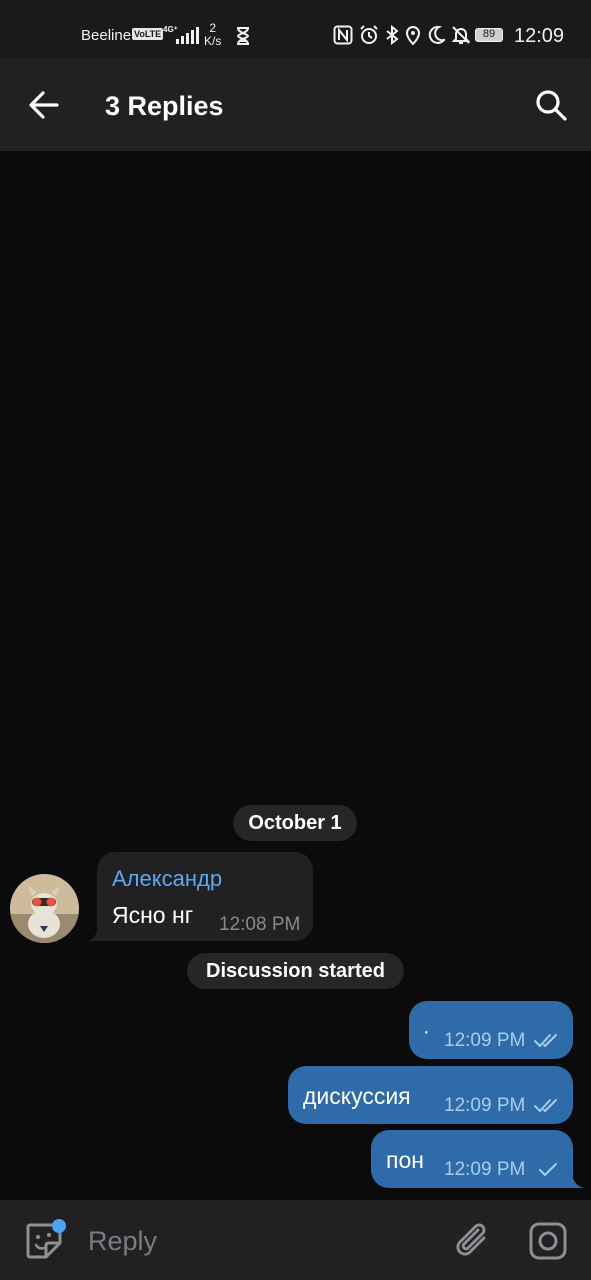  I want to click on message-composer, so click(295, 1240).